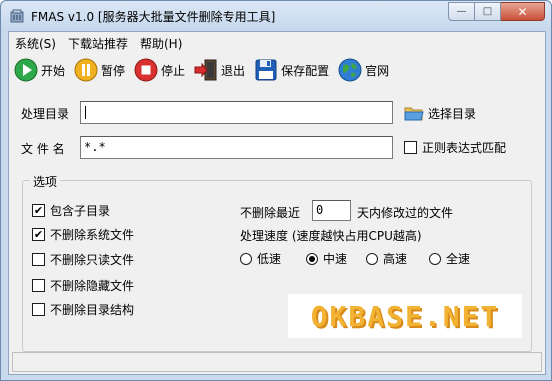  What do you see at coordinates (405, 213) in the screenshot?
I see `recent-days-suffix: 天内修改过的文件` at bounding box center [405, 213].